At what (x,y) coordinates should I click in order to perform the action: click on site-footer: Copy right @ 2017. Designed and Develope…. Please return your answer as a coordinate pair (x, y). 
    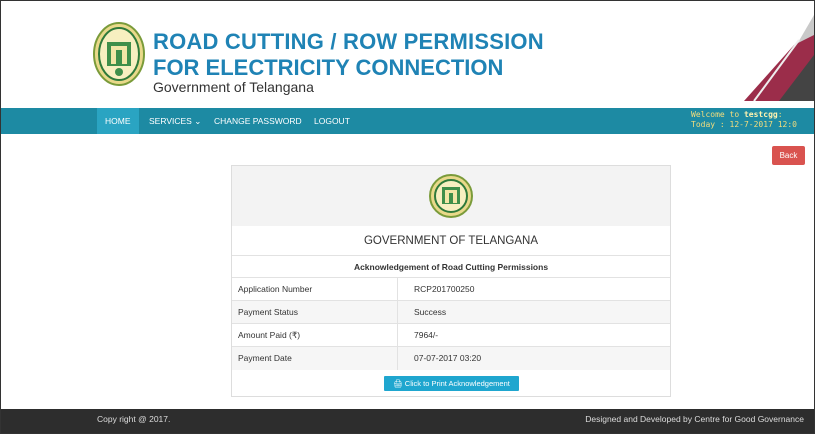
    Looking at the image, I should click on (407, 421).